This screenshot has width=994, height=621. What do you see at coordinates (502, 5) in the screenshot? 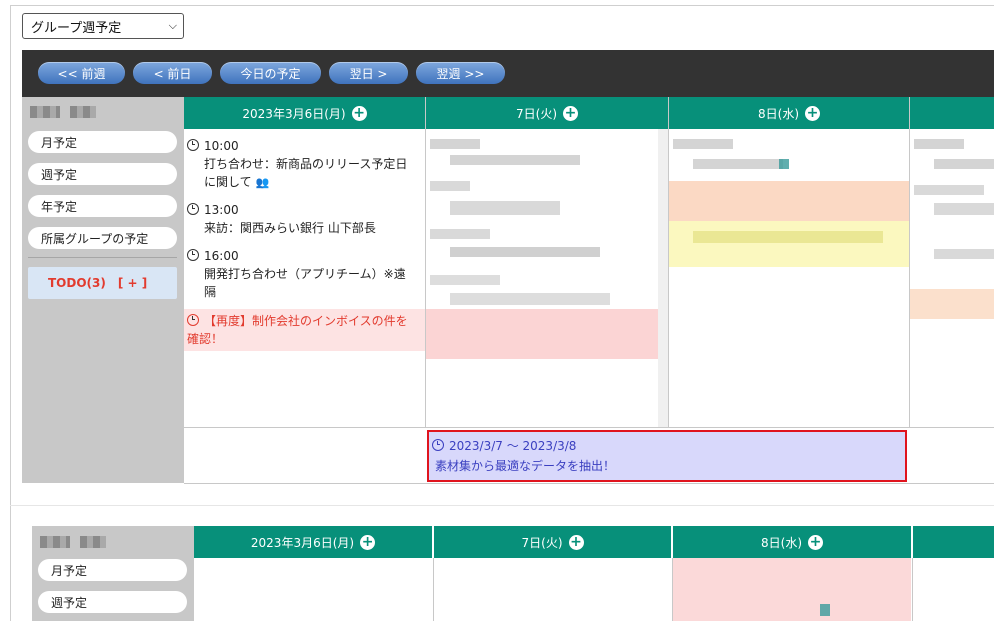
I see `frame-top-border` at bounding box center [502, 5].